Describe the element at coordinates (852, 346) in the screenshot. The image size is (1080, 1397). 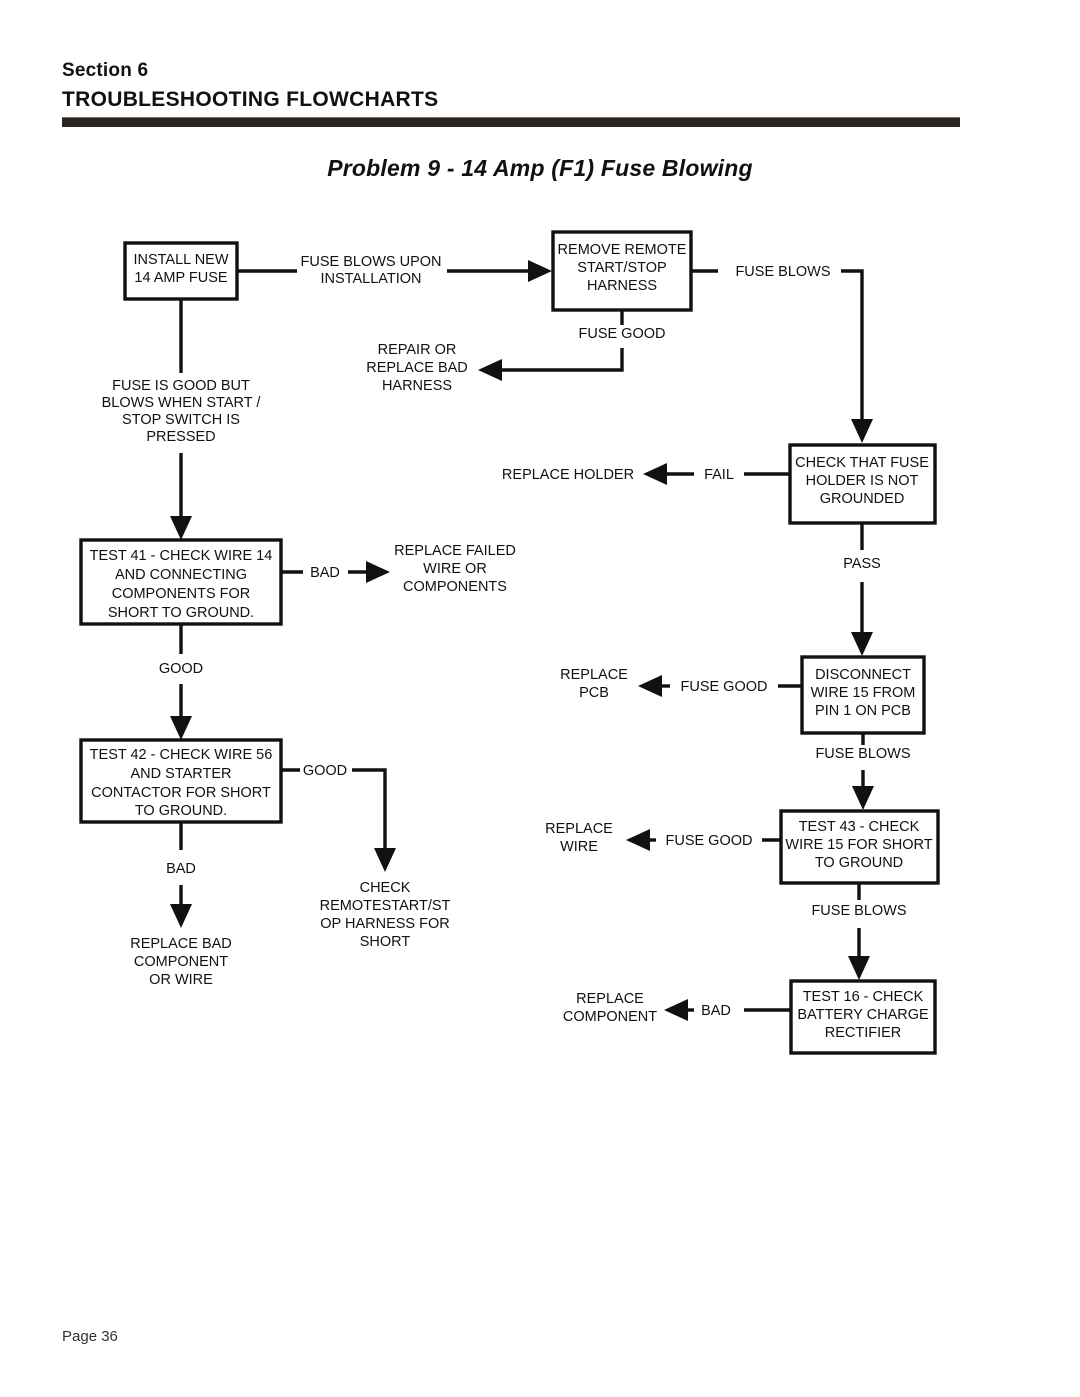
I see `edge-fuse-blows-1-path` at that location.